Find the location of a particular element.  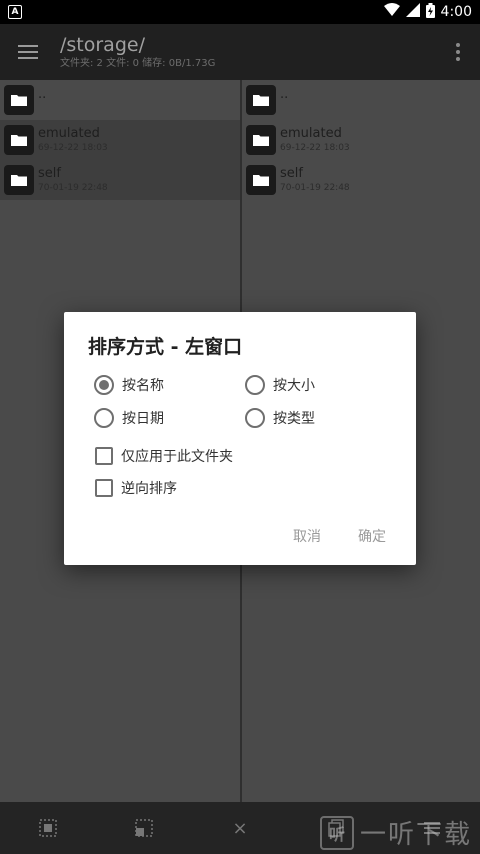

folder-stats: 文件夹: 2 文件: 0 储存: 0B/1.73G is located at coordinates (138, 63).